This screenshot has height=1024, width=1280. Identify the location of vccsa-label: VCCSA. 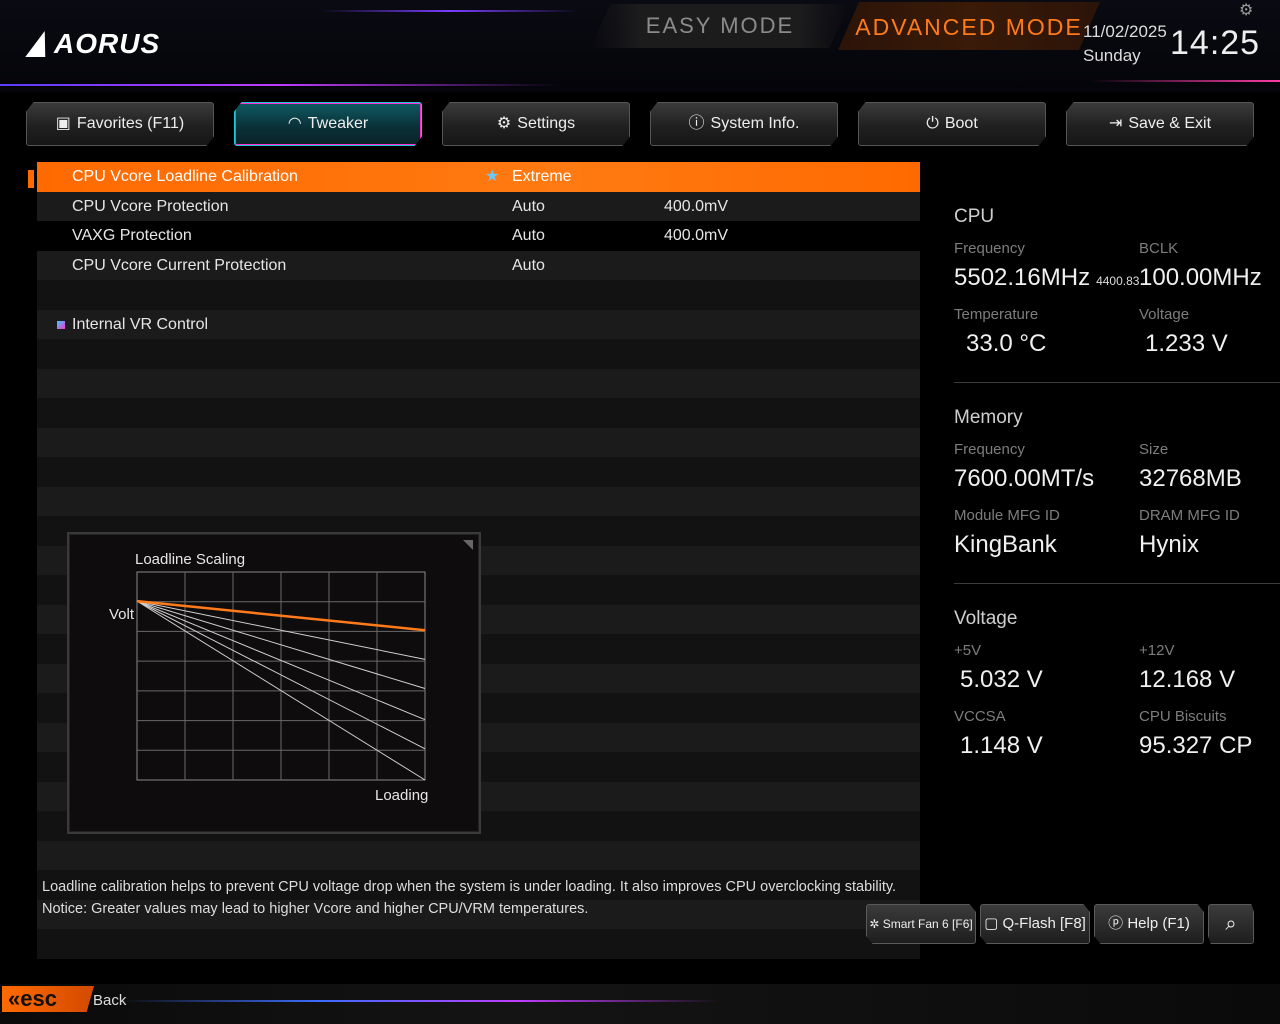
(980, 716).